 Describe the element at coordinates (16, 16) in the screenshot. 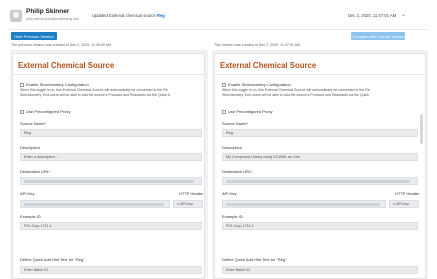

I see `user-avatar-icon` at that location.